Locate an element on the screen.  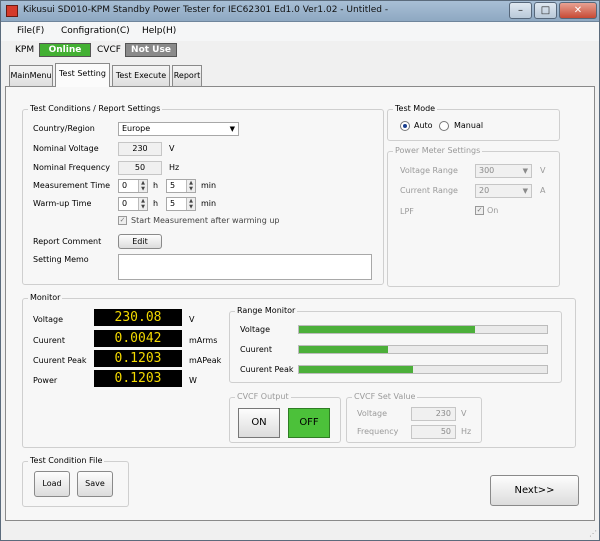
monitor-voltage-unit: V is located at coordinates (192, 319).